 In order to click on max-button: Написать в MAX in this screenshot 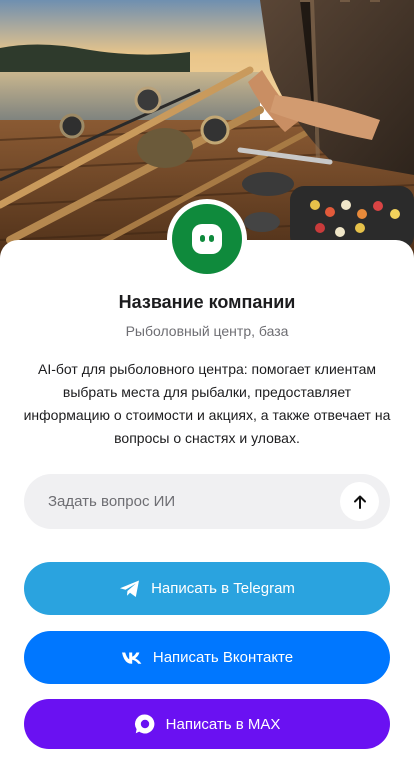, I will do `click(207, 724)`.